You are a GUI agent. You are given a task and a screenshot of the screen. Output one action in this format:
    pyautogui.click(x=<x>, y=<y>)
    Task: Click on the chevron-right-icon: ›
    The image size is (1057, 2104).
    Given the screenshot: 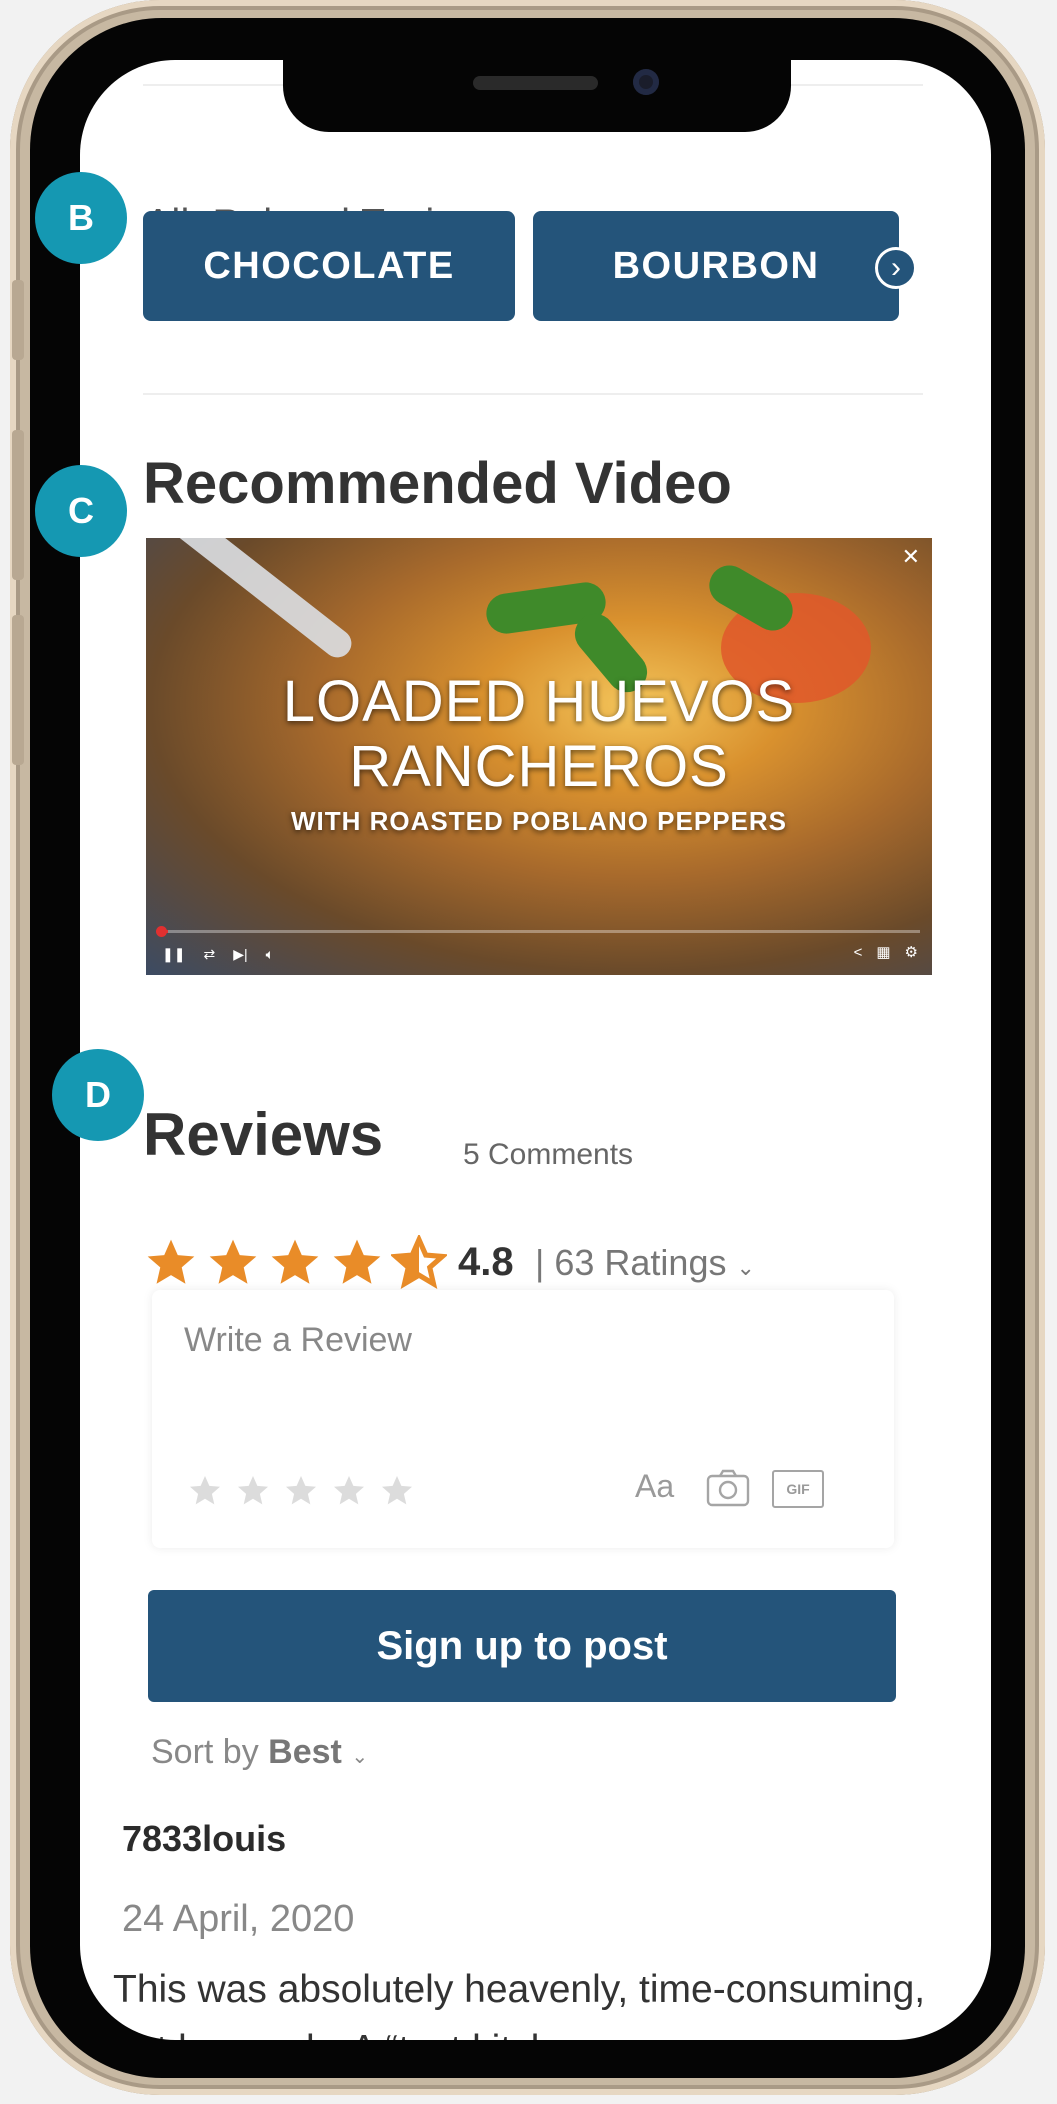 What is the action you would take?
    pyautogui.click(x=896, y=268)
    